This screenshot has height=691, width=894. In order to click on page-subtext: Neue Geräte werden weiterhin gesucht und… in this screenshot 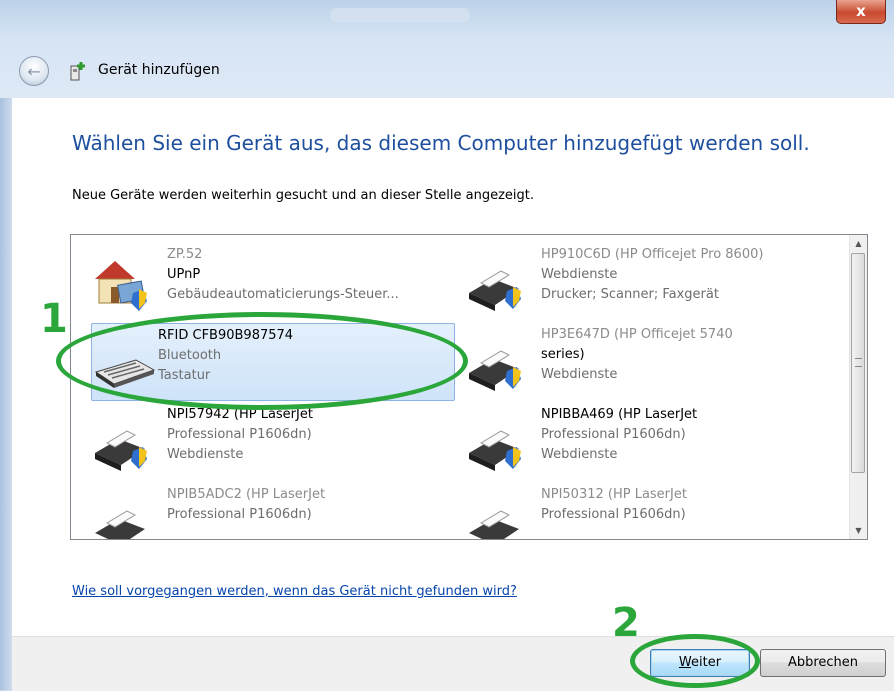, I will do `click(303, 195)`.